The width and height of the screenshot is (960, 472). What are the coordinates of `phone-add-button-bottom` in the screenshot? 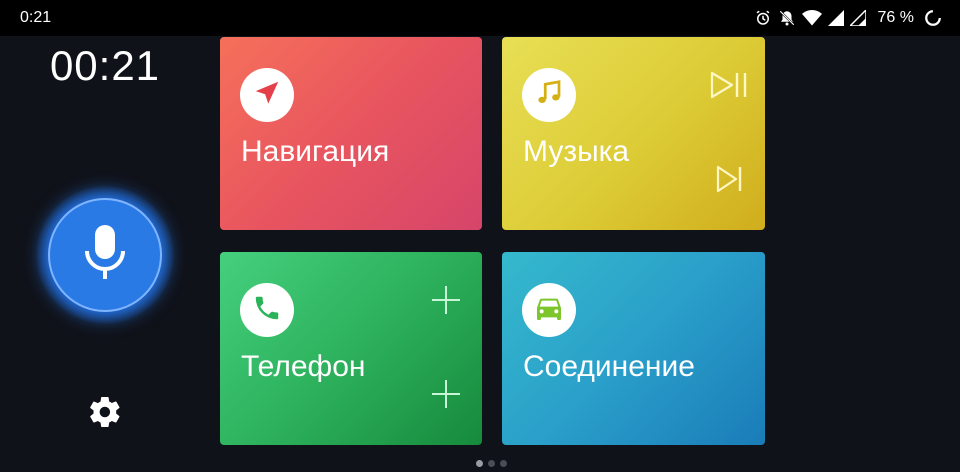 It's located at (446, 396).